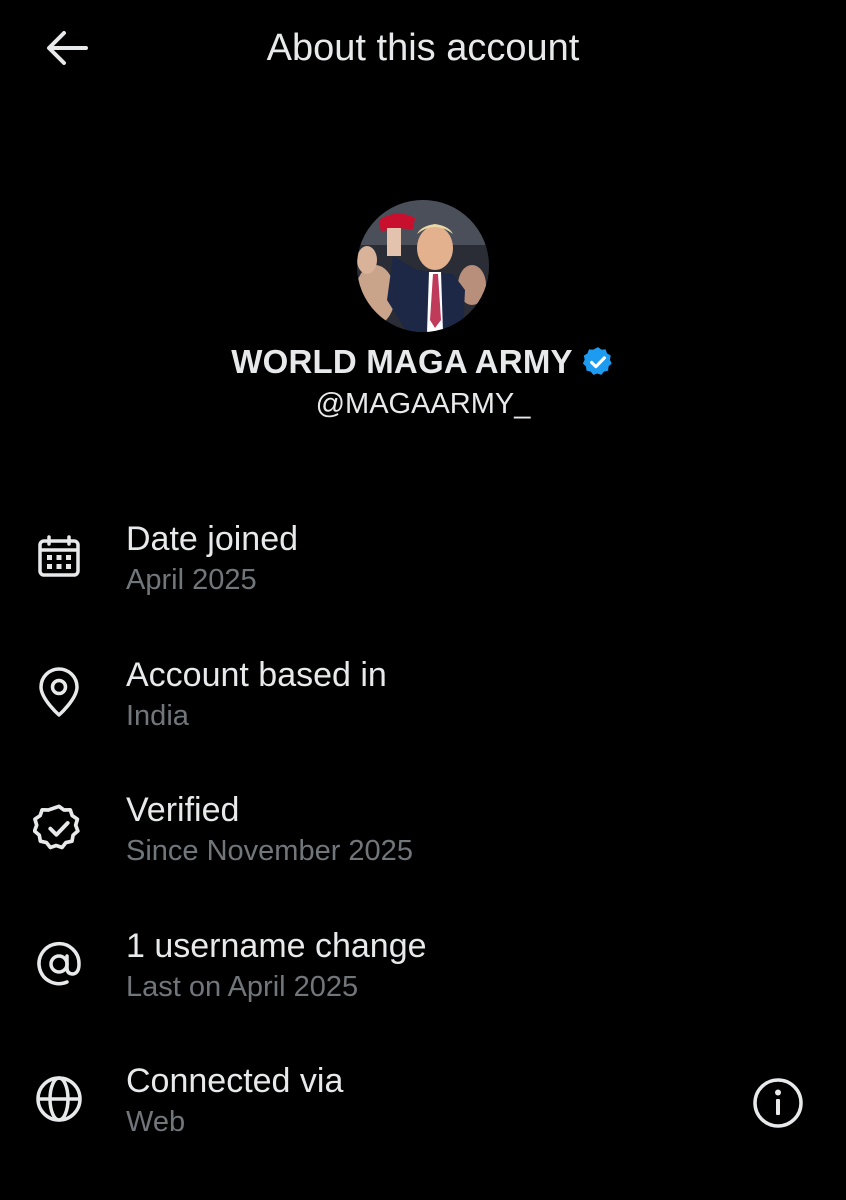 The width and height of the screenshot is (846, 1200). I want to click on at-sign-icon, so click(59, 964).